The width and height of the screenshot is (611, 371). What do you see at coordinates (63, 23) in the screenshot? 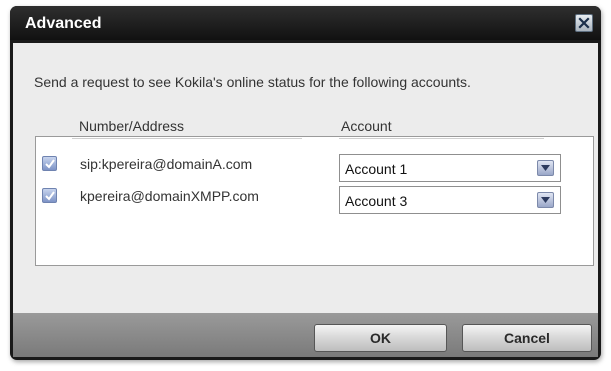
I see `dialog-title: Advanced` at bounding box center [63, 23].